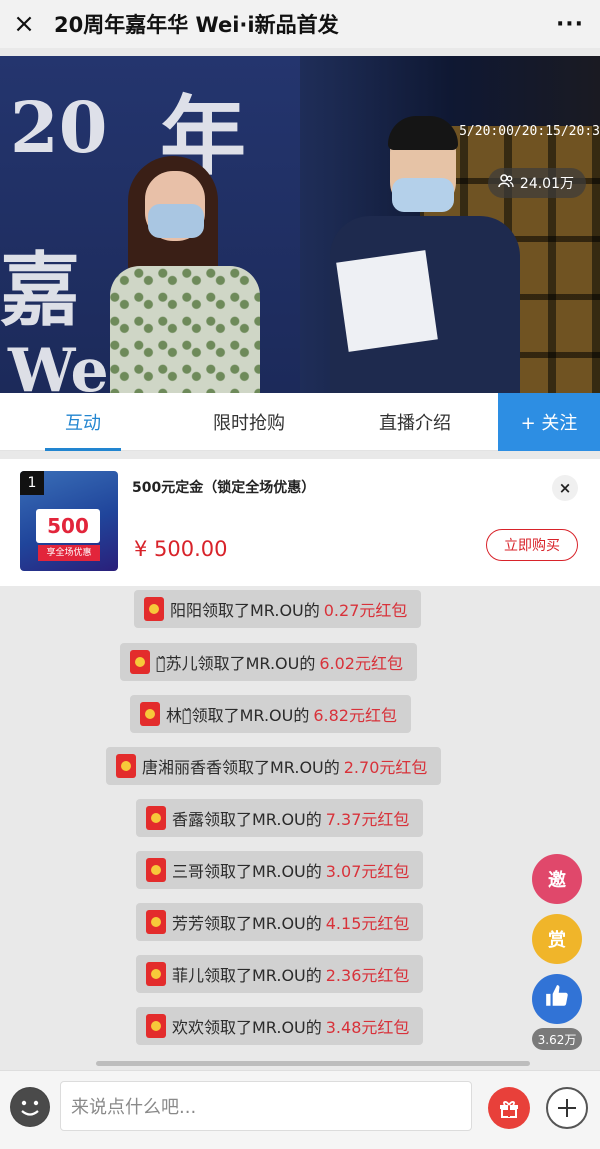  What do you see at coordinates (280, 818) in the screenshot?
I see `list-item: 香露领取了MR.OU的 7.37元红包` at bounding box center [280, 818].